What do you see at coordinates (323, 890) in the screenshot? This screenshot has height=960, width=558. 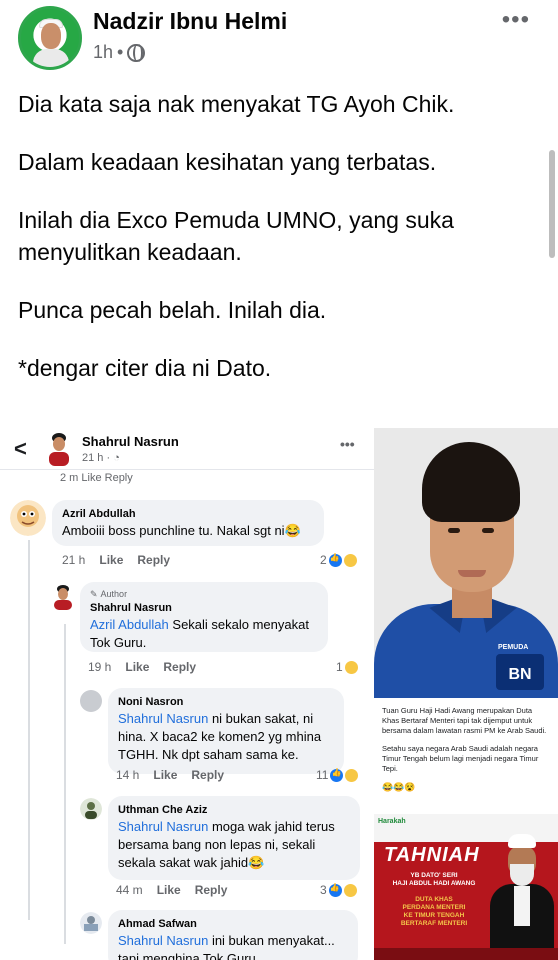 I see `reaction-count: 3` at bounding box center [323, 890].